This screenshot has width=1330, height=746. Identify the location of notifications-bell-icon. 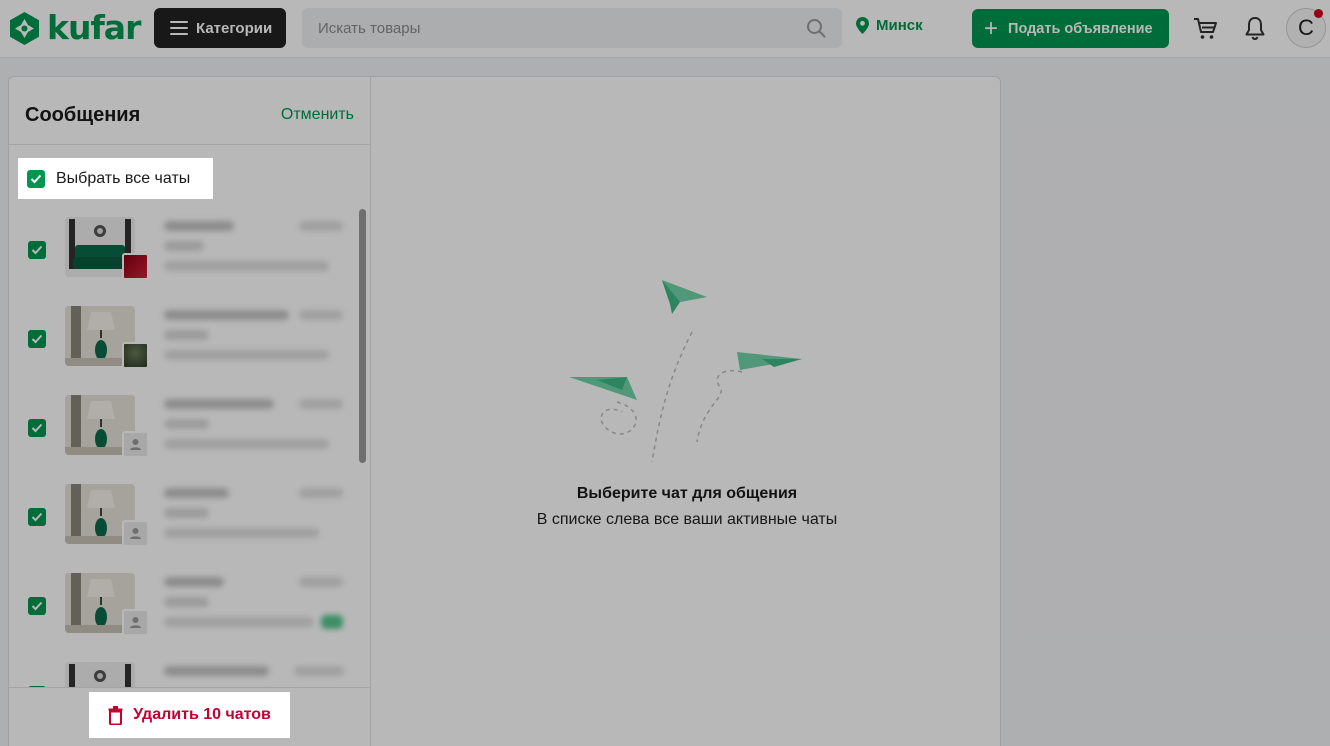
(1255, 28).